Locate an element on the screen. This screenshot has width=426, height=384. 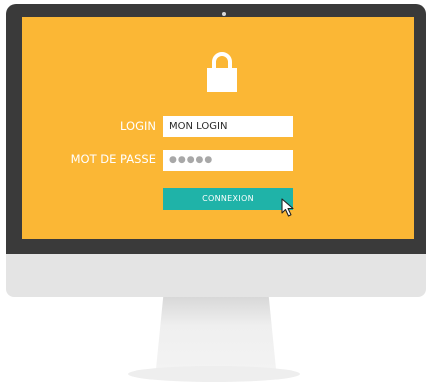
lock-icon is located at coordinates (222, 72).